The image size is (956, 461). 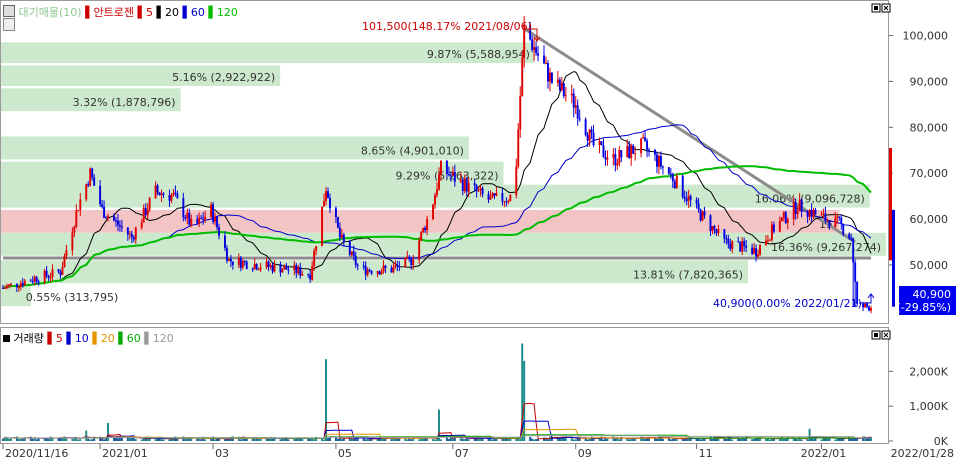 I want to click on legend-item-ma60: 60, so click(x=198, y=12).